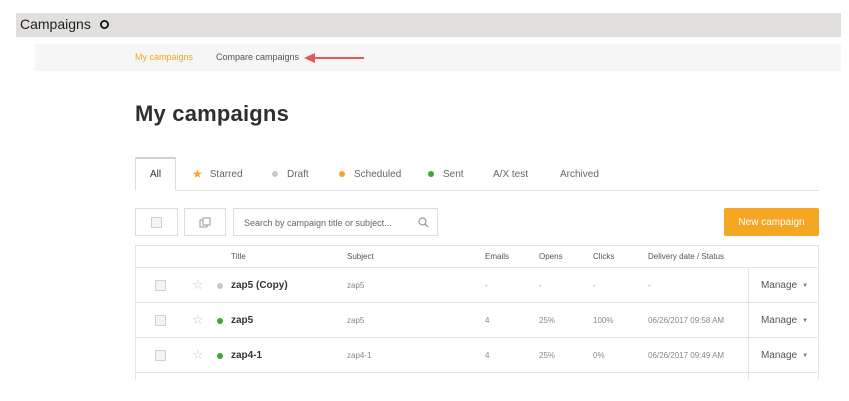 The width and height of the screenshot is (849, 401). What do you see at coordinates (212, 113) in the screenshot?
I see `page-title: My campaigns` at bounding box center [212, 113].